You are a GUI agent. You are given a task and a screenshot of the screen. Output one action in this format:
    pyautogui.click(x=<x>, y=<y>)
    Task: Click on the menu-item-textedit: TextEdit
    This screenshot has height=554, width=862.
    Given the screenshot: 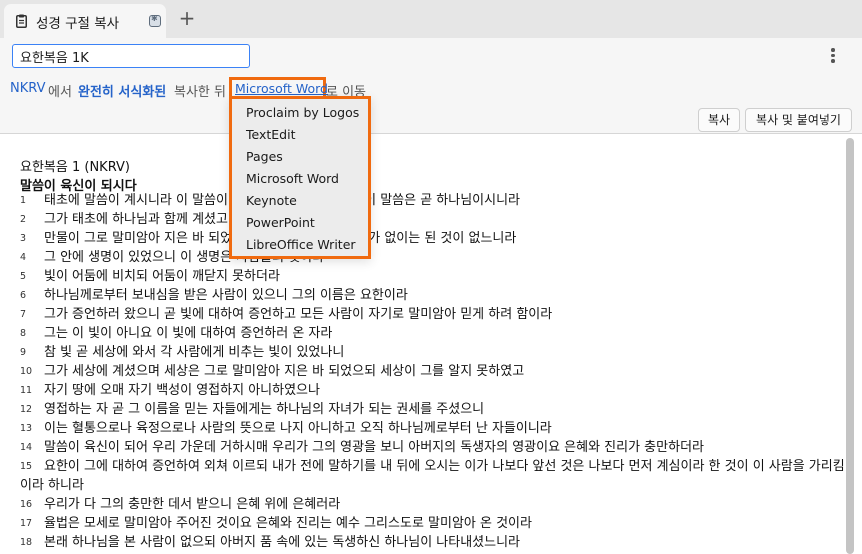 What is the action you would take?
    pyautogui.click(x=271, y=134)
    